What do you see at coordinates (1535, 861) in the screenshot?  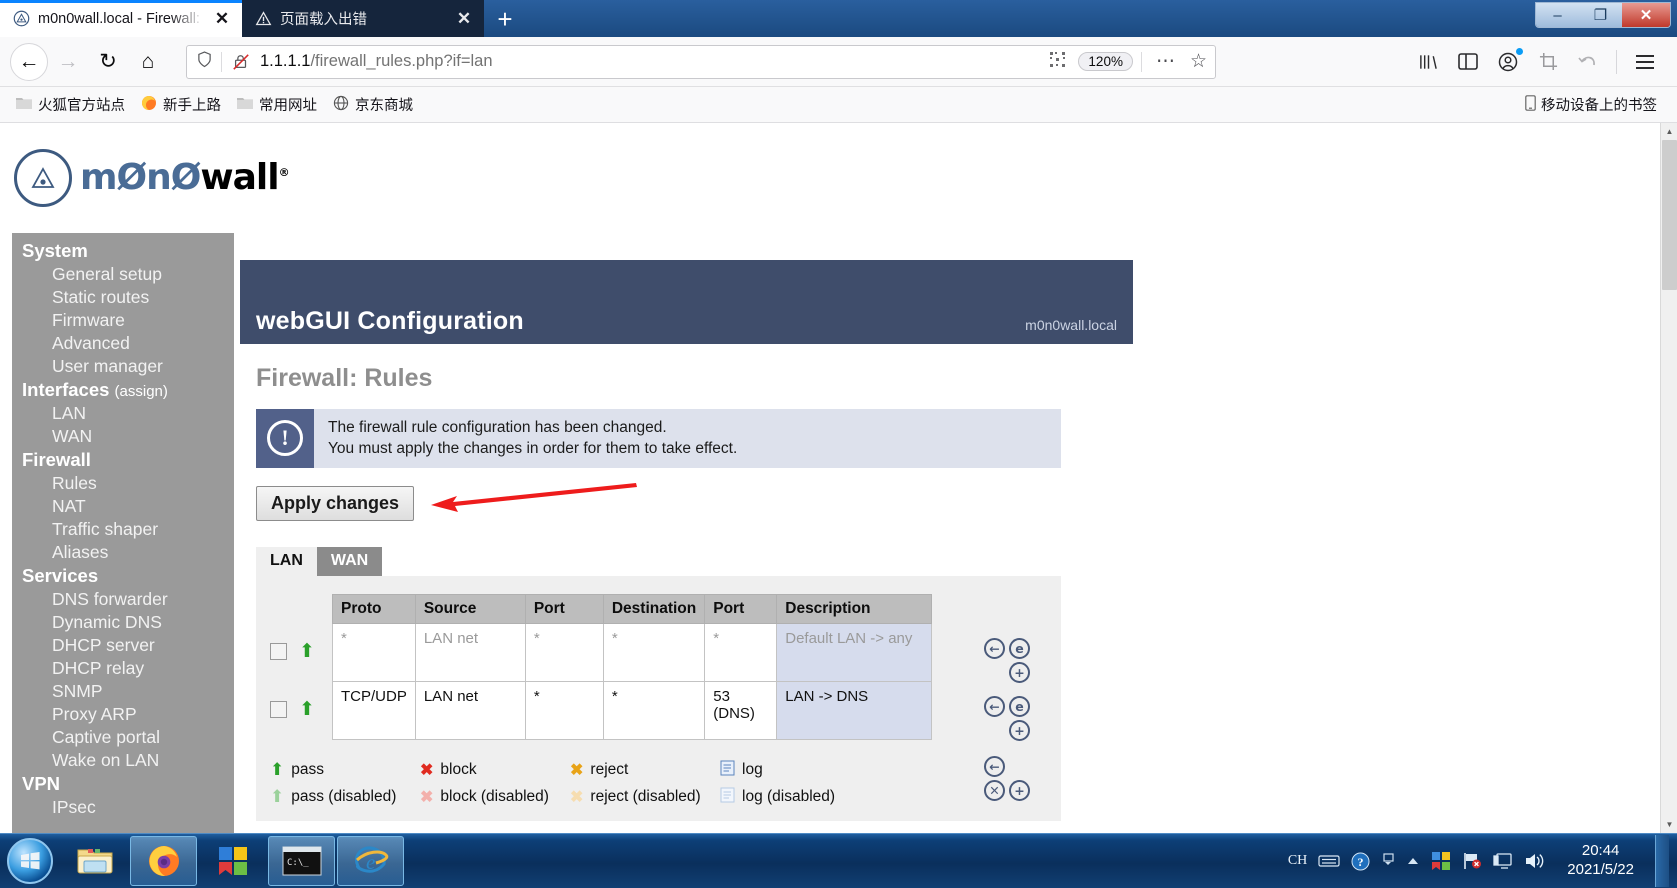 I see `volume-icon` at bounding box center [1535, 861].